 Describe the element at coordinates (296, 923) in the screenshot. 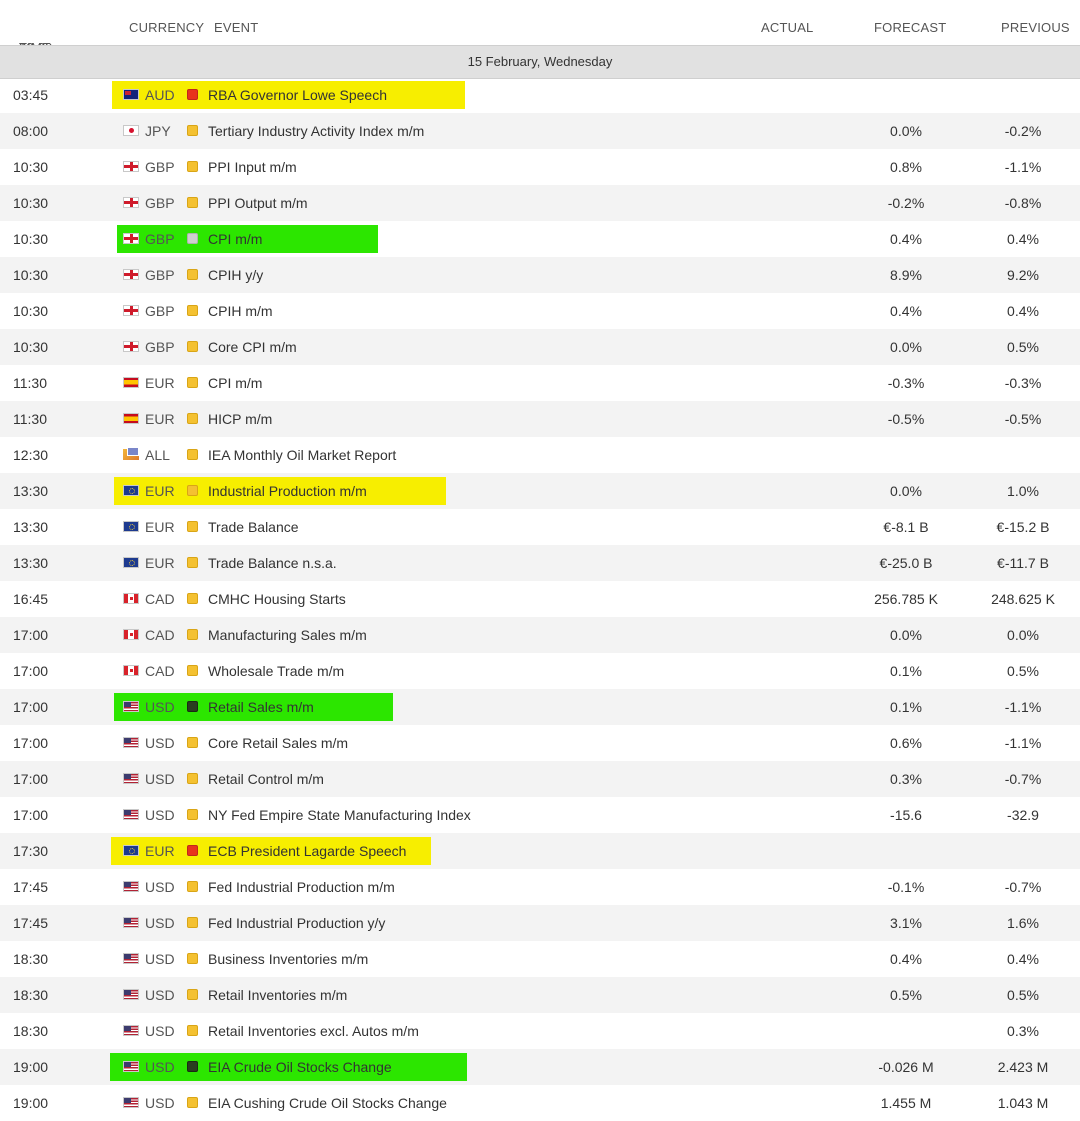

I see `event-name: Fed Industrial Production y/y` at that location.